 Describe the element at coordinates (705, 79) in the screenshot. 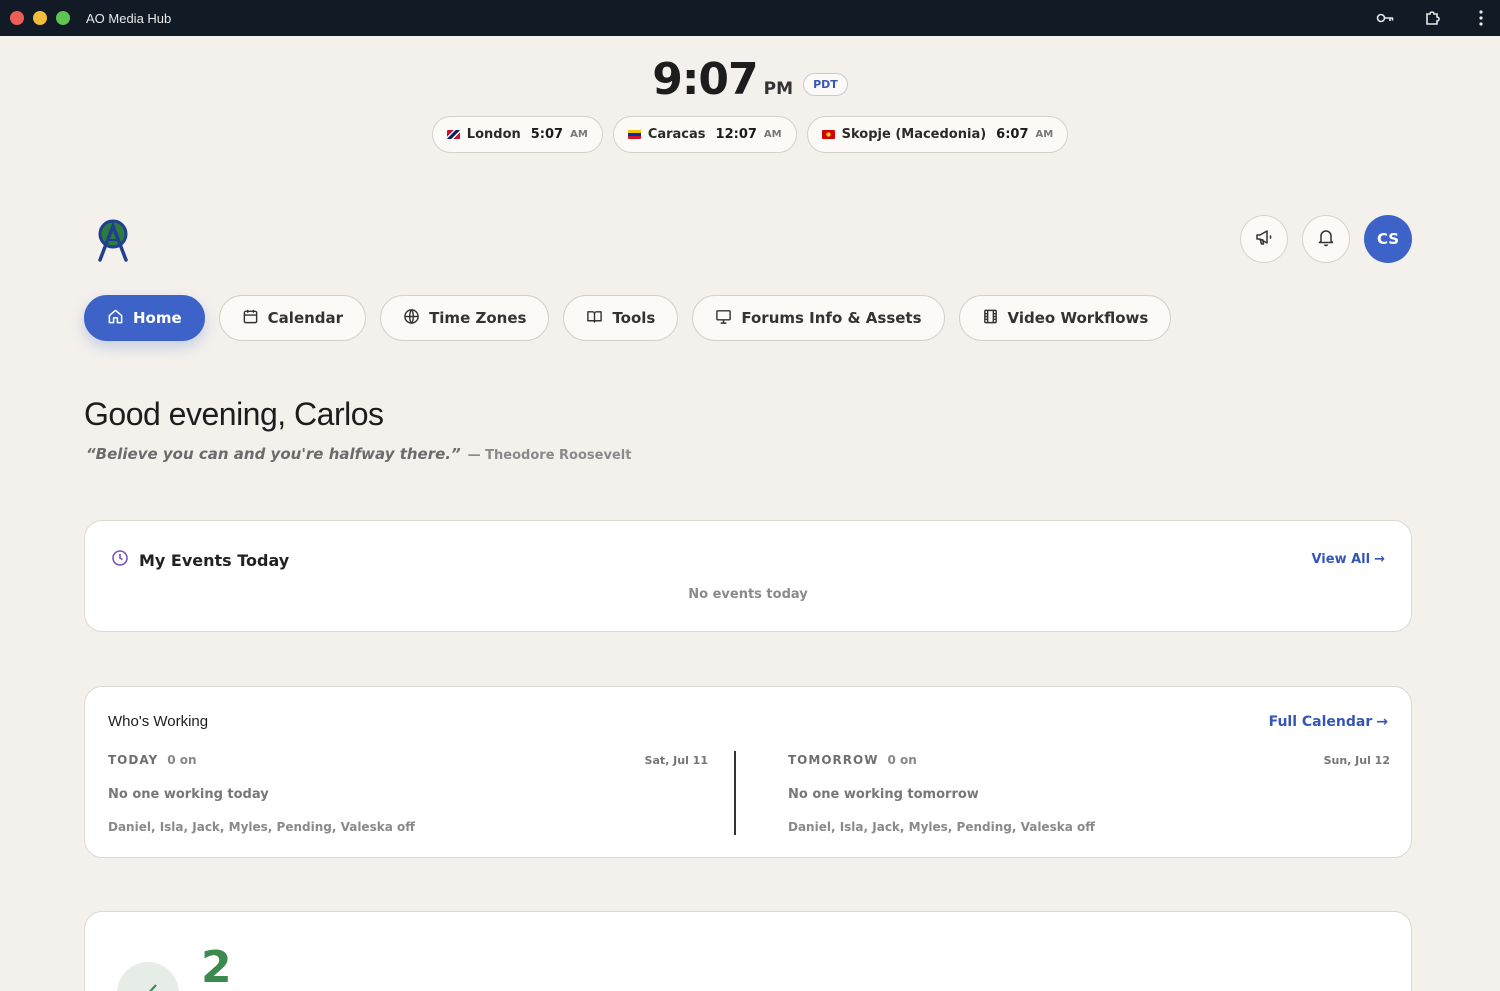

I see `clock-time: 9:07` at that location.